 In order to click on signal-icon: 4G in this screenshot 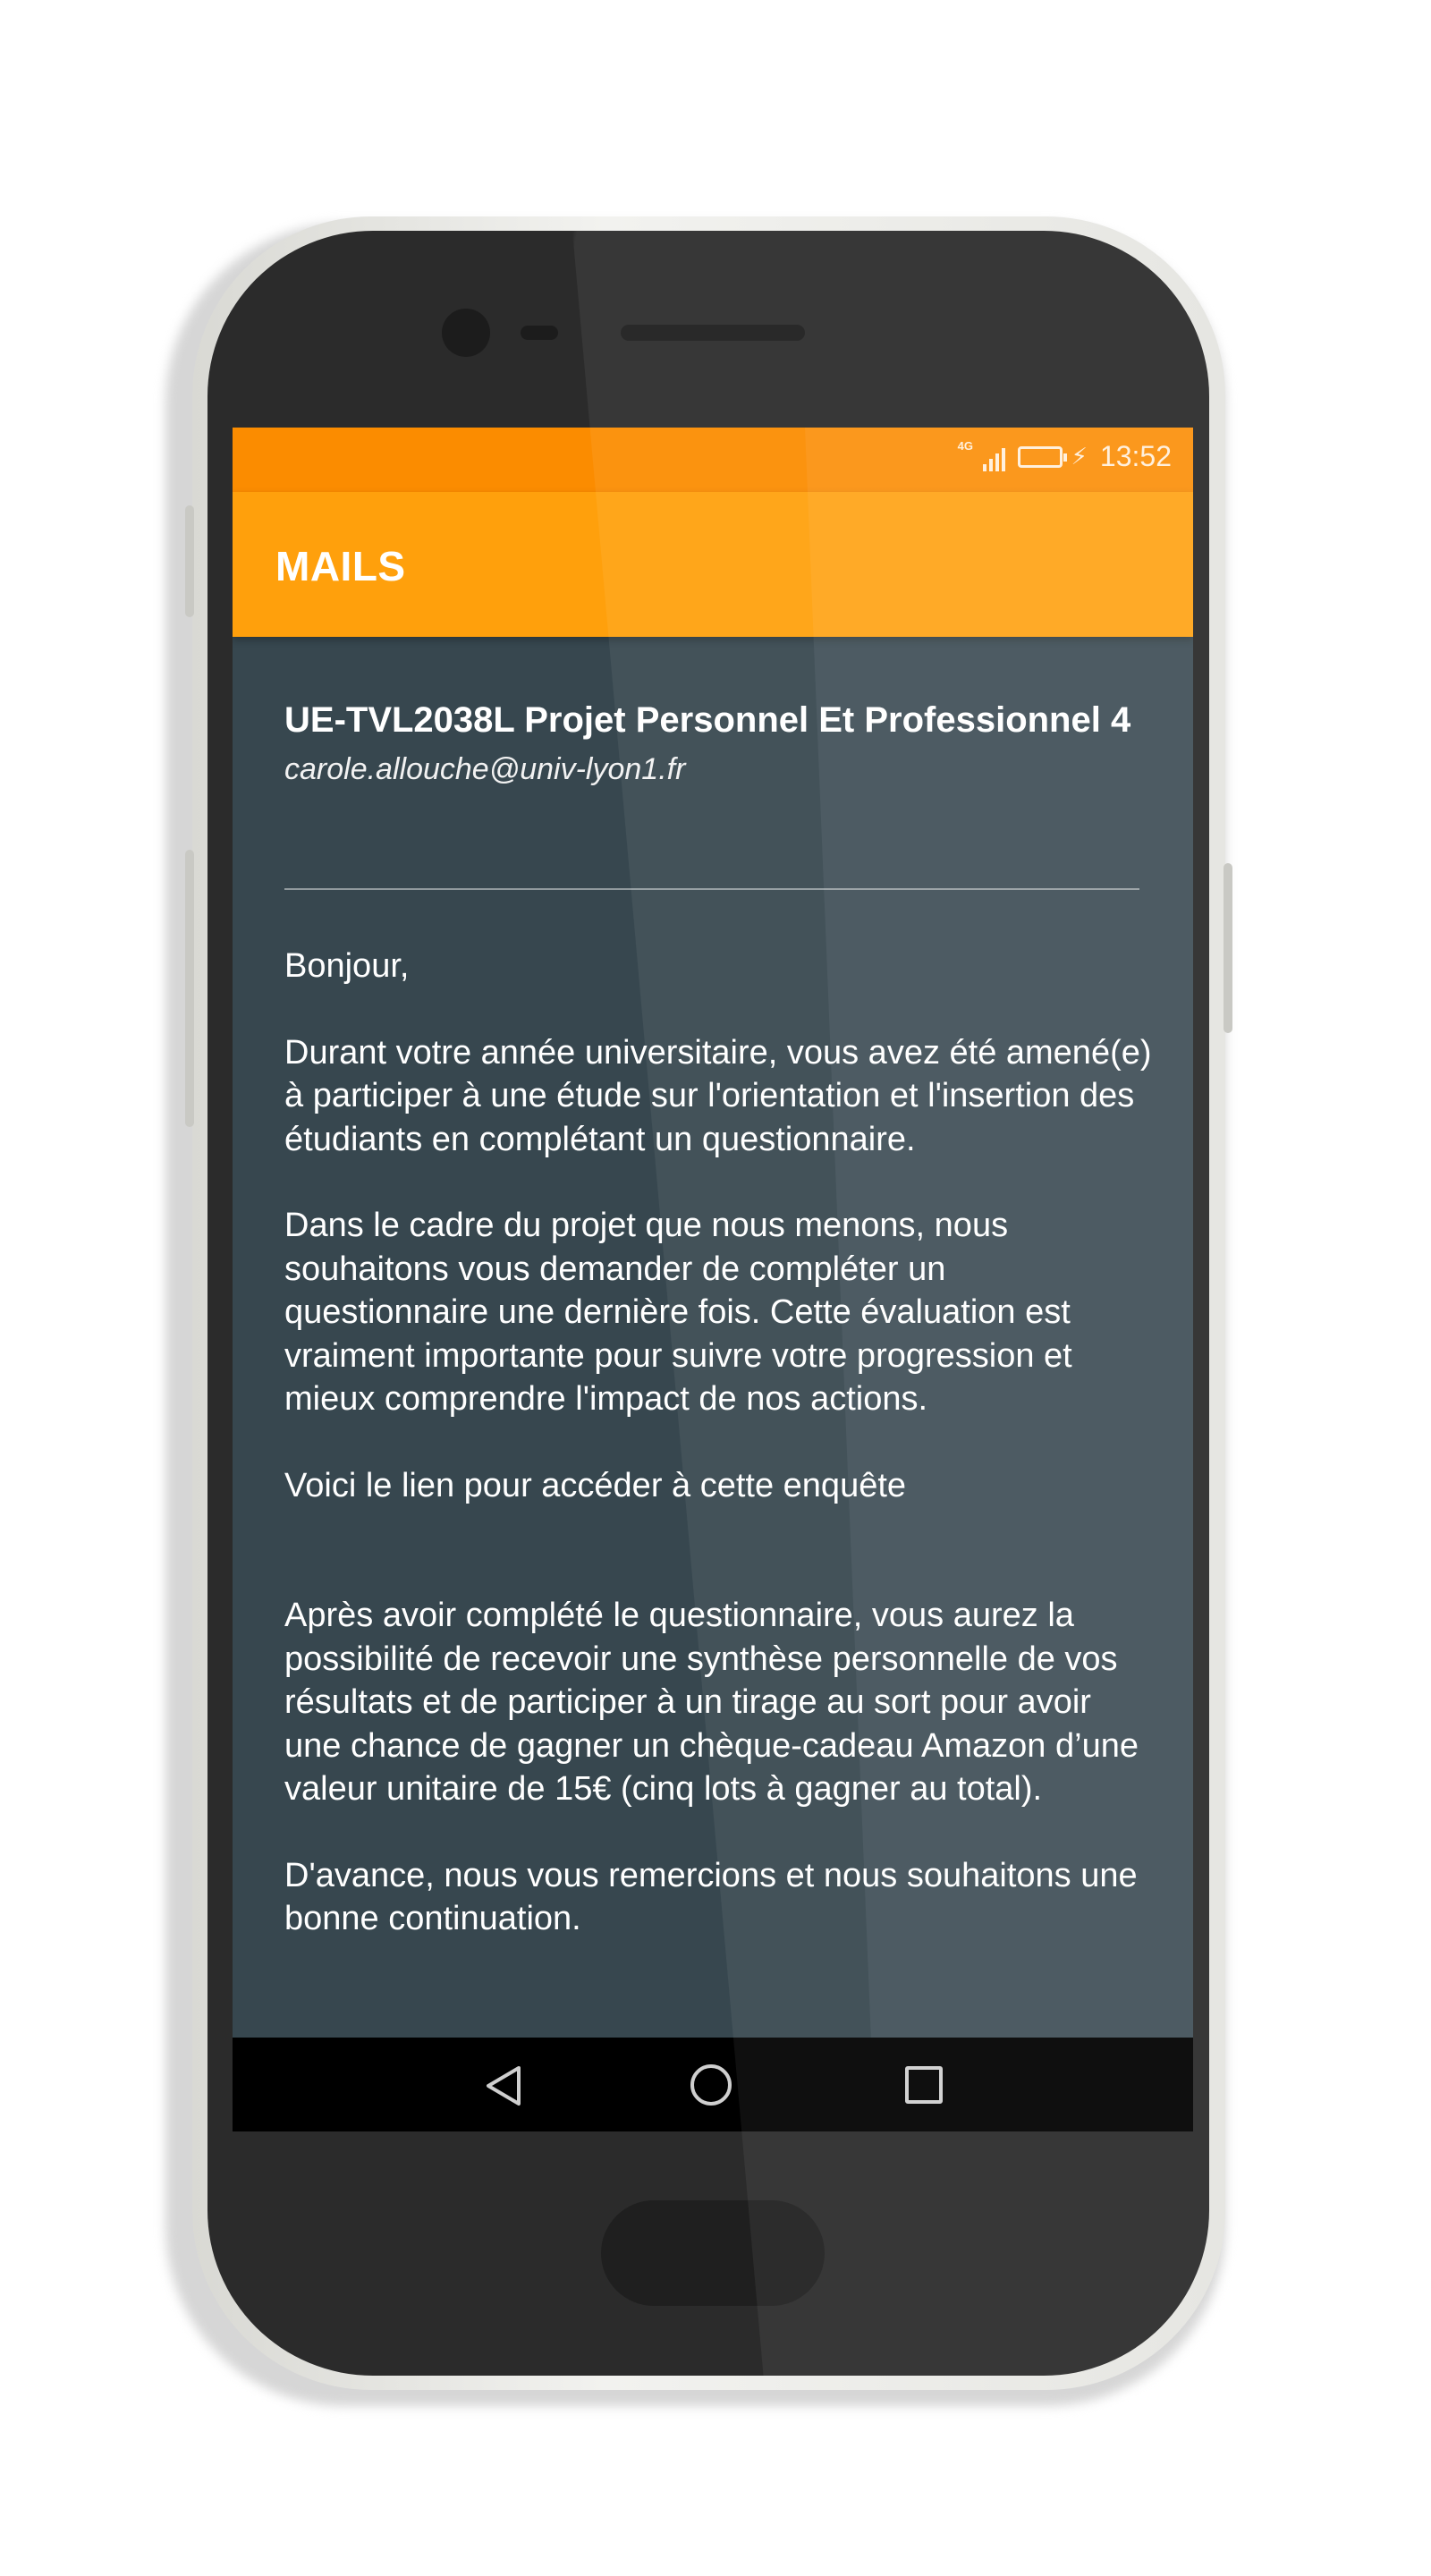, I will do `click(982, 455)`.